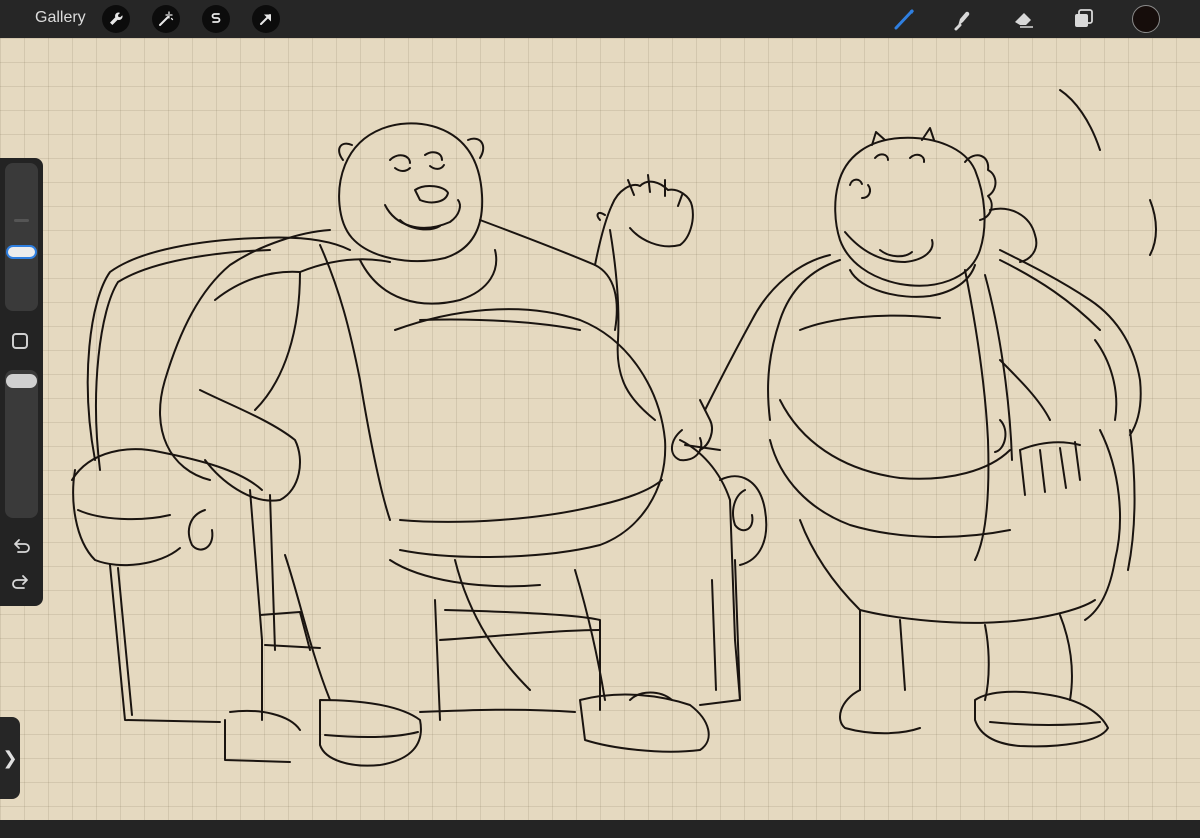  What do you see at coordinates (21, 220) in the screenshot?
I see `brush-size-tick` at bounding box center [21, 220].